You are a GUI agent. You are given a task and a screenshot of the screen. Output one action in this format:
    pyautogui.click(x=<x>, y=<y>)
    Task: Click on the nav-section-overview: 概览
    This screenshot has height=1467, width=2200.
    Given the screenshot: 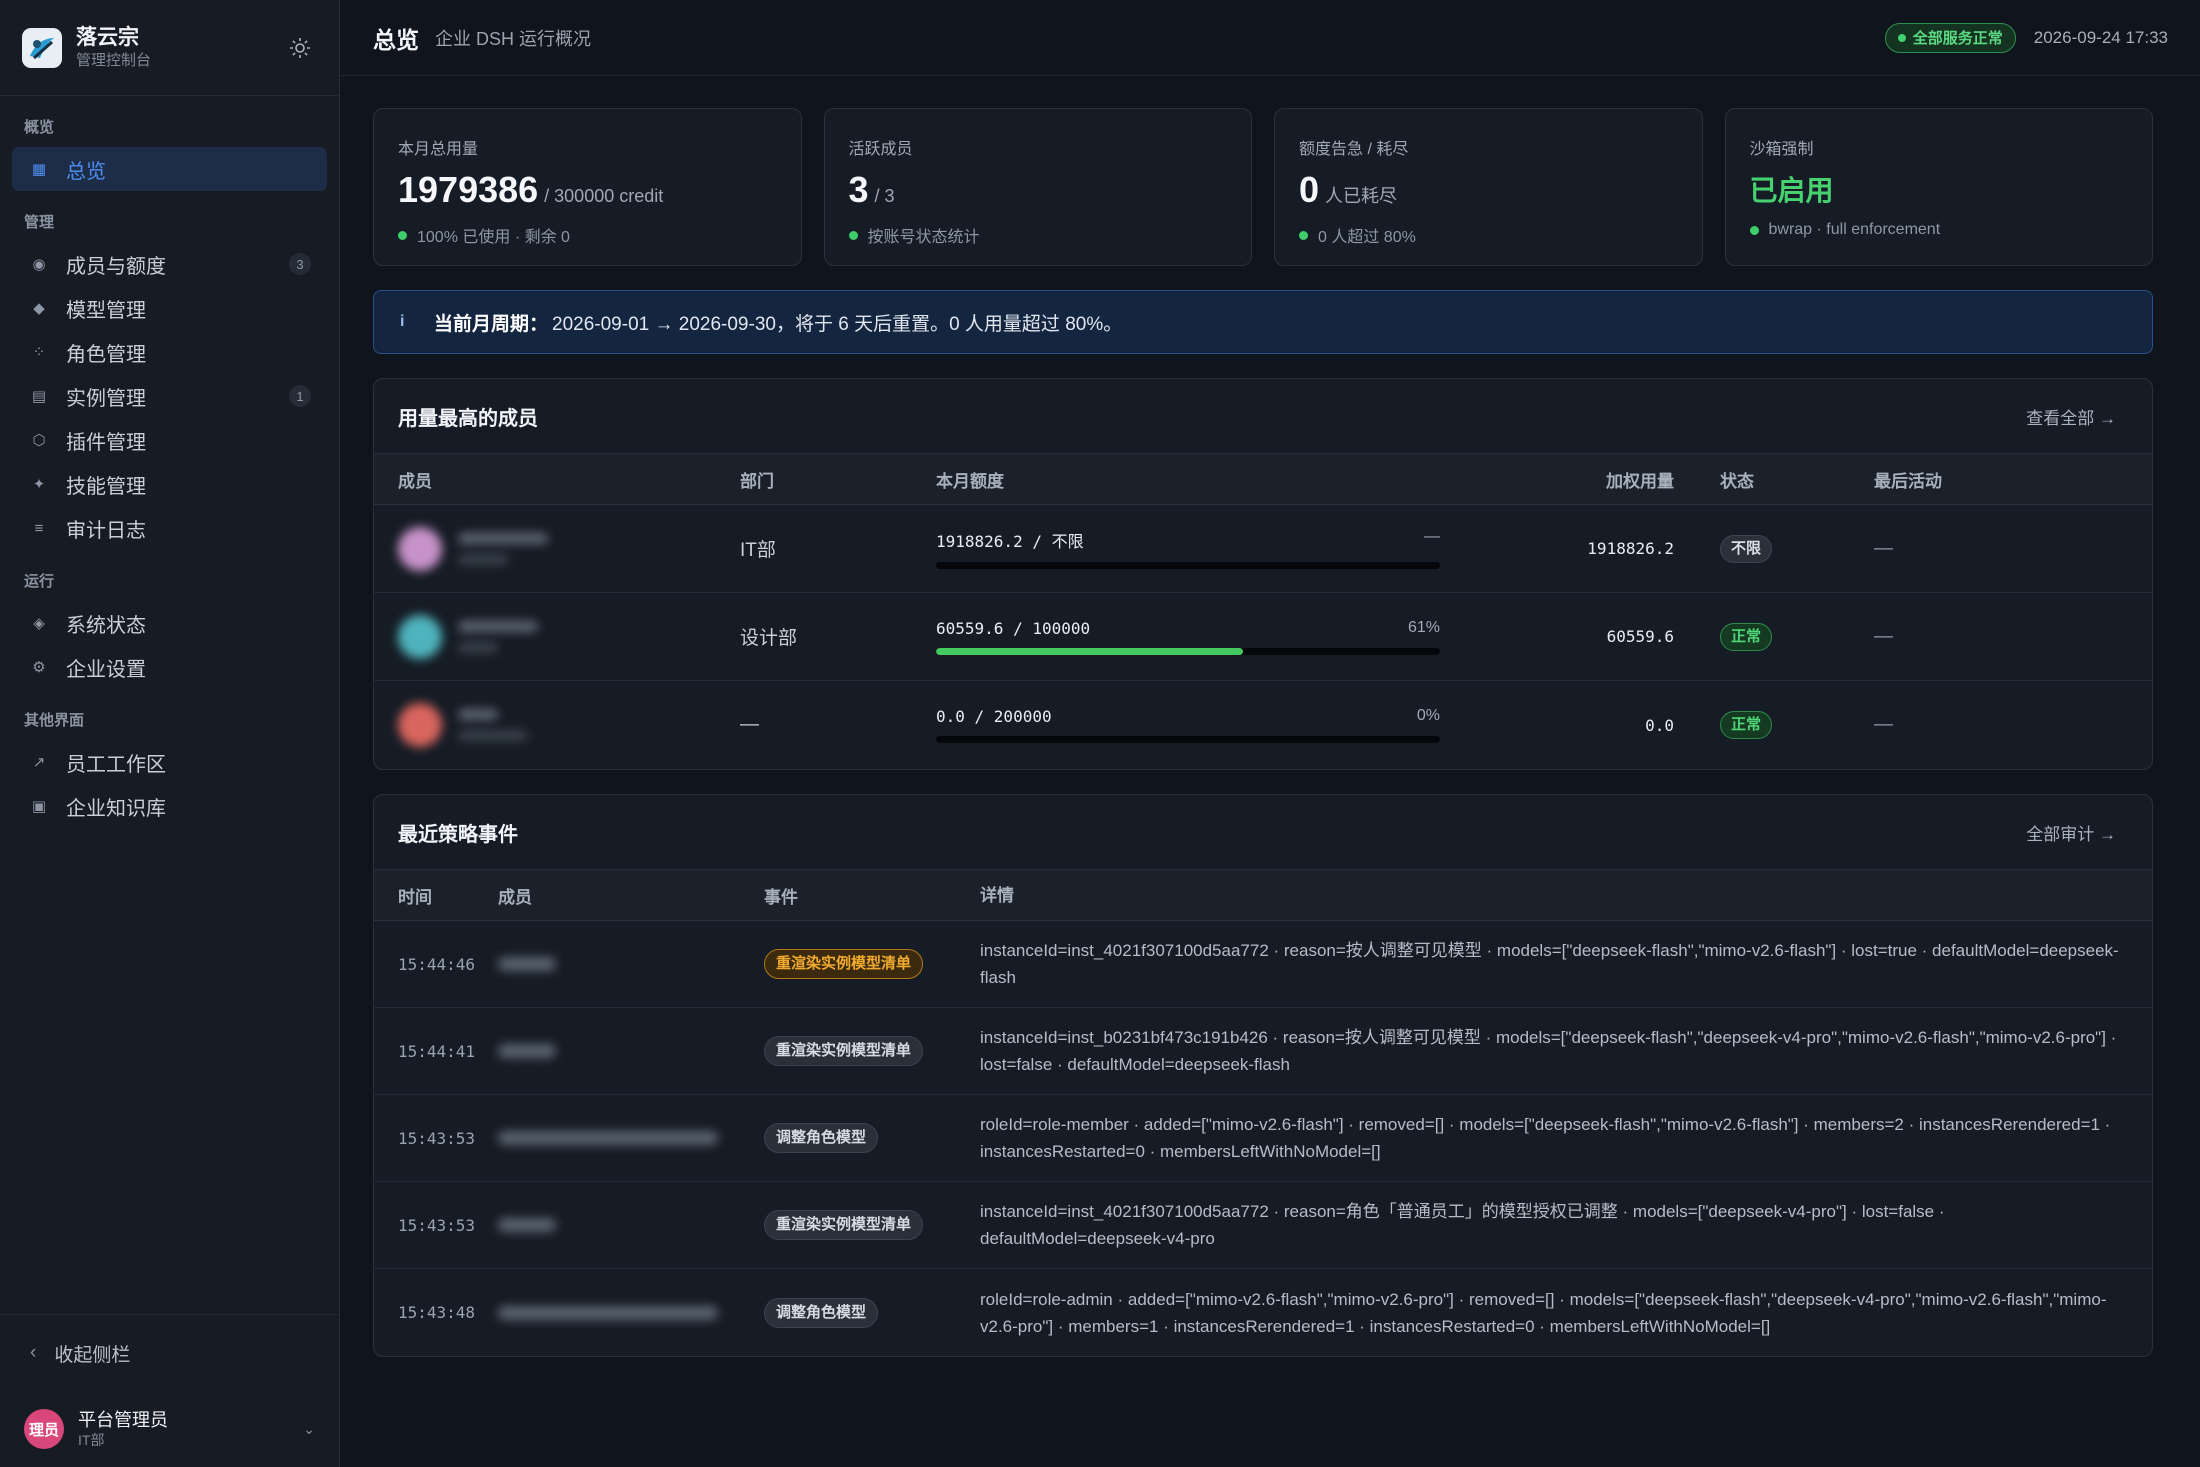 What is the action you would take?
    pyautogui.click(x=39, y=127)
    